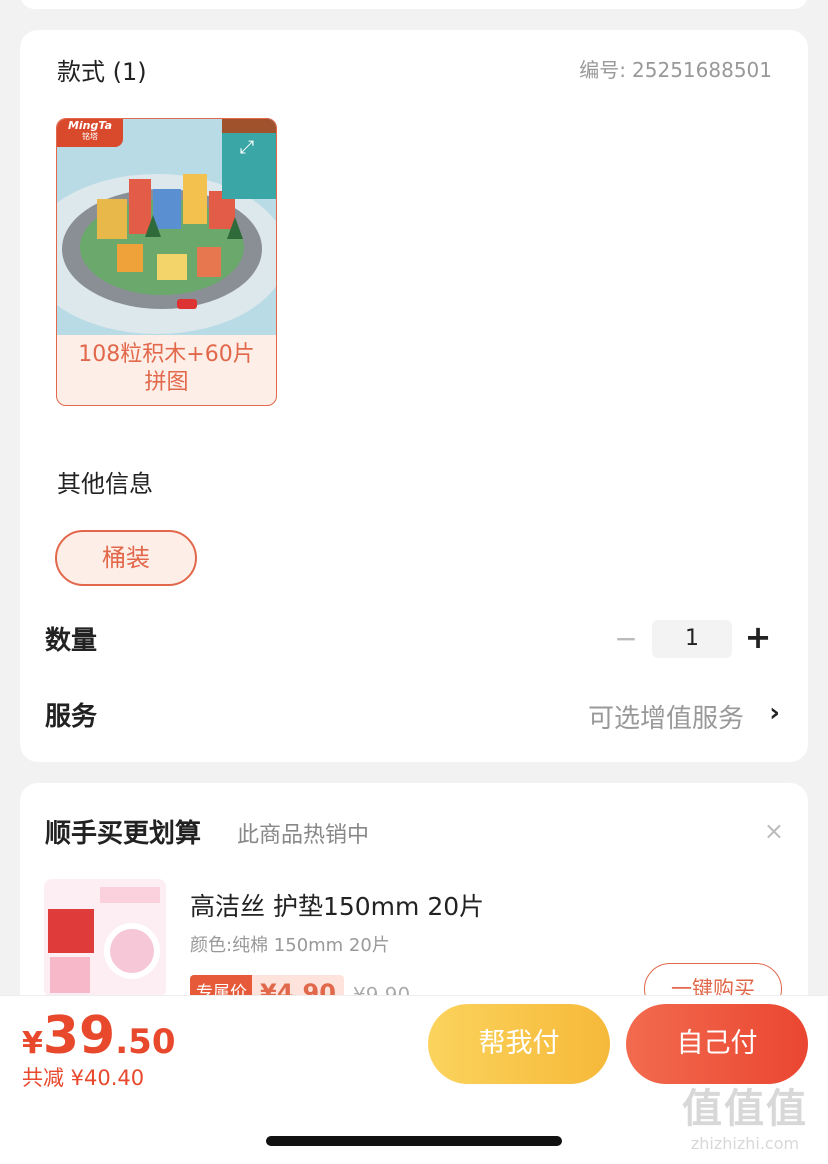 This screenshot has height=1164, width=828. I want to click on other-info-title: 其他信息, so click(105, 484).